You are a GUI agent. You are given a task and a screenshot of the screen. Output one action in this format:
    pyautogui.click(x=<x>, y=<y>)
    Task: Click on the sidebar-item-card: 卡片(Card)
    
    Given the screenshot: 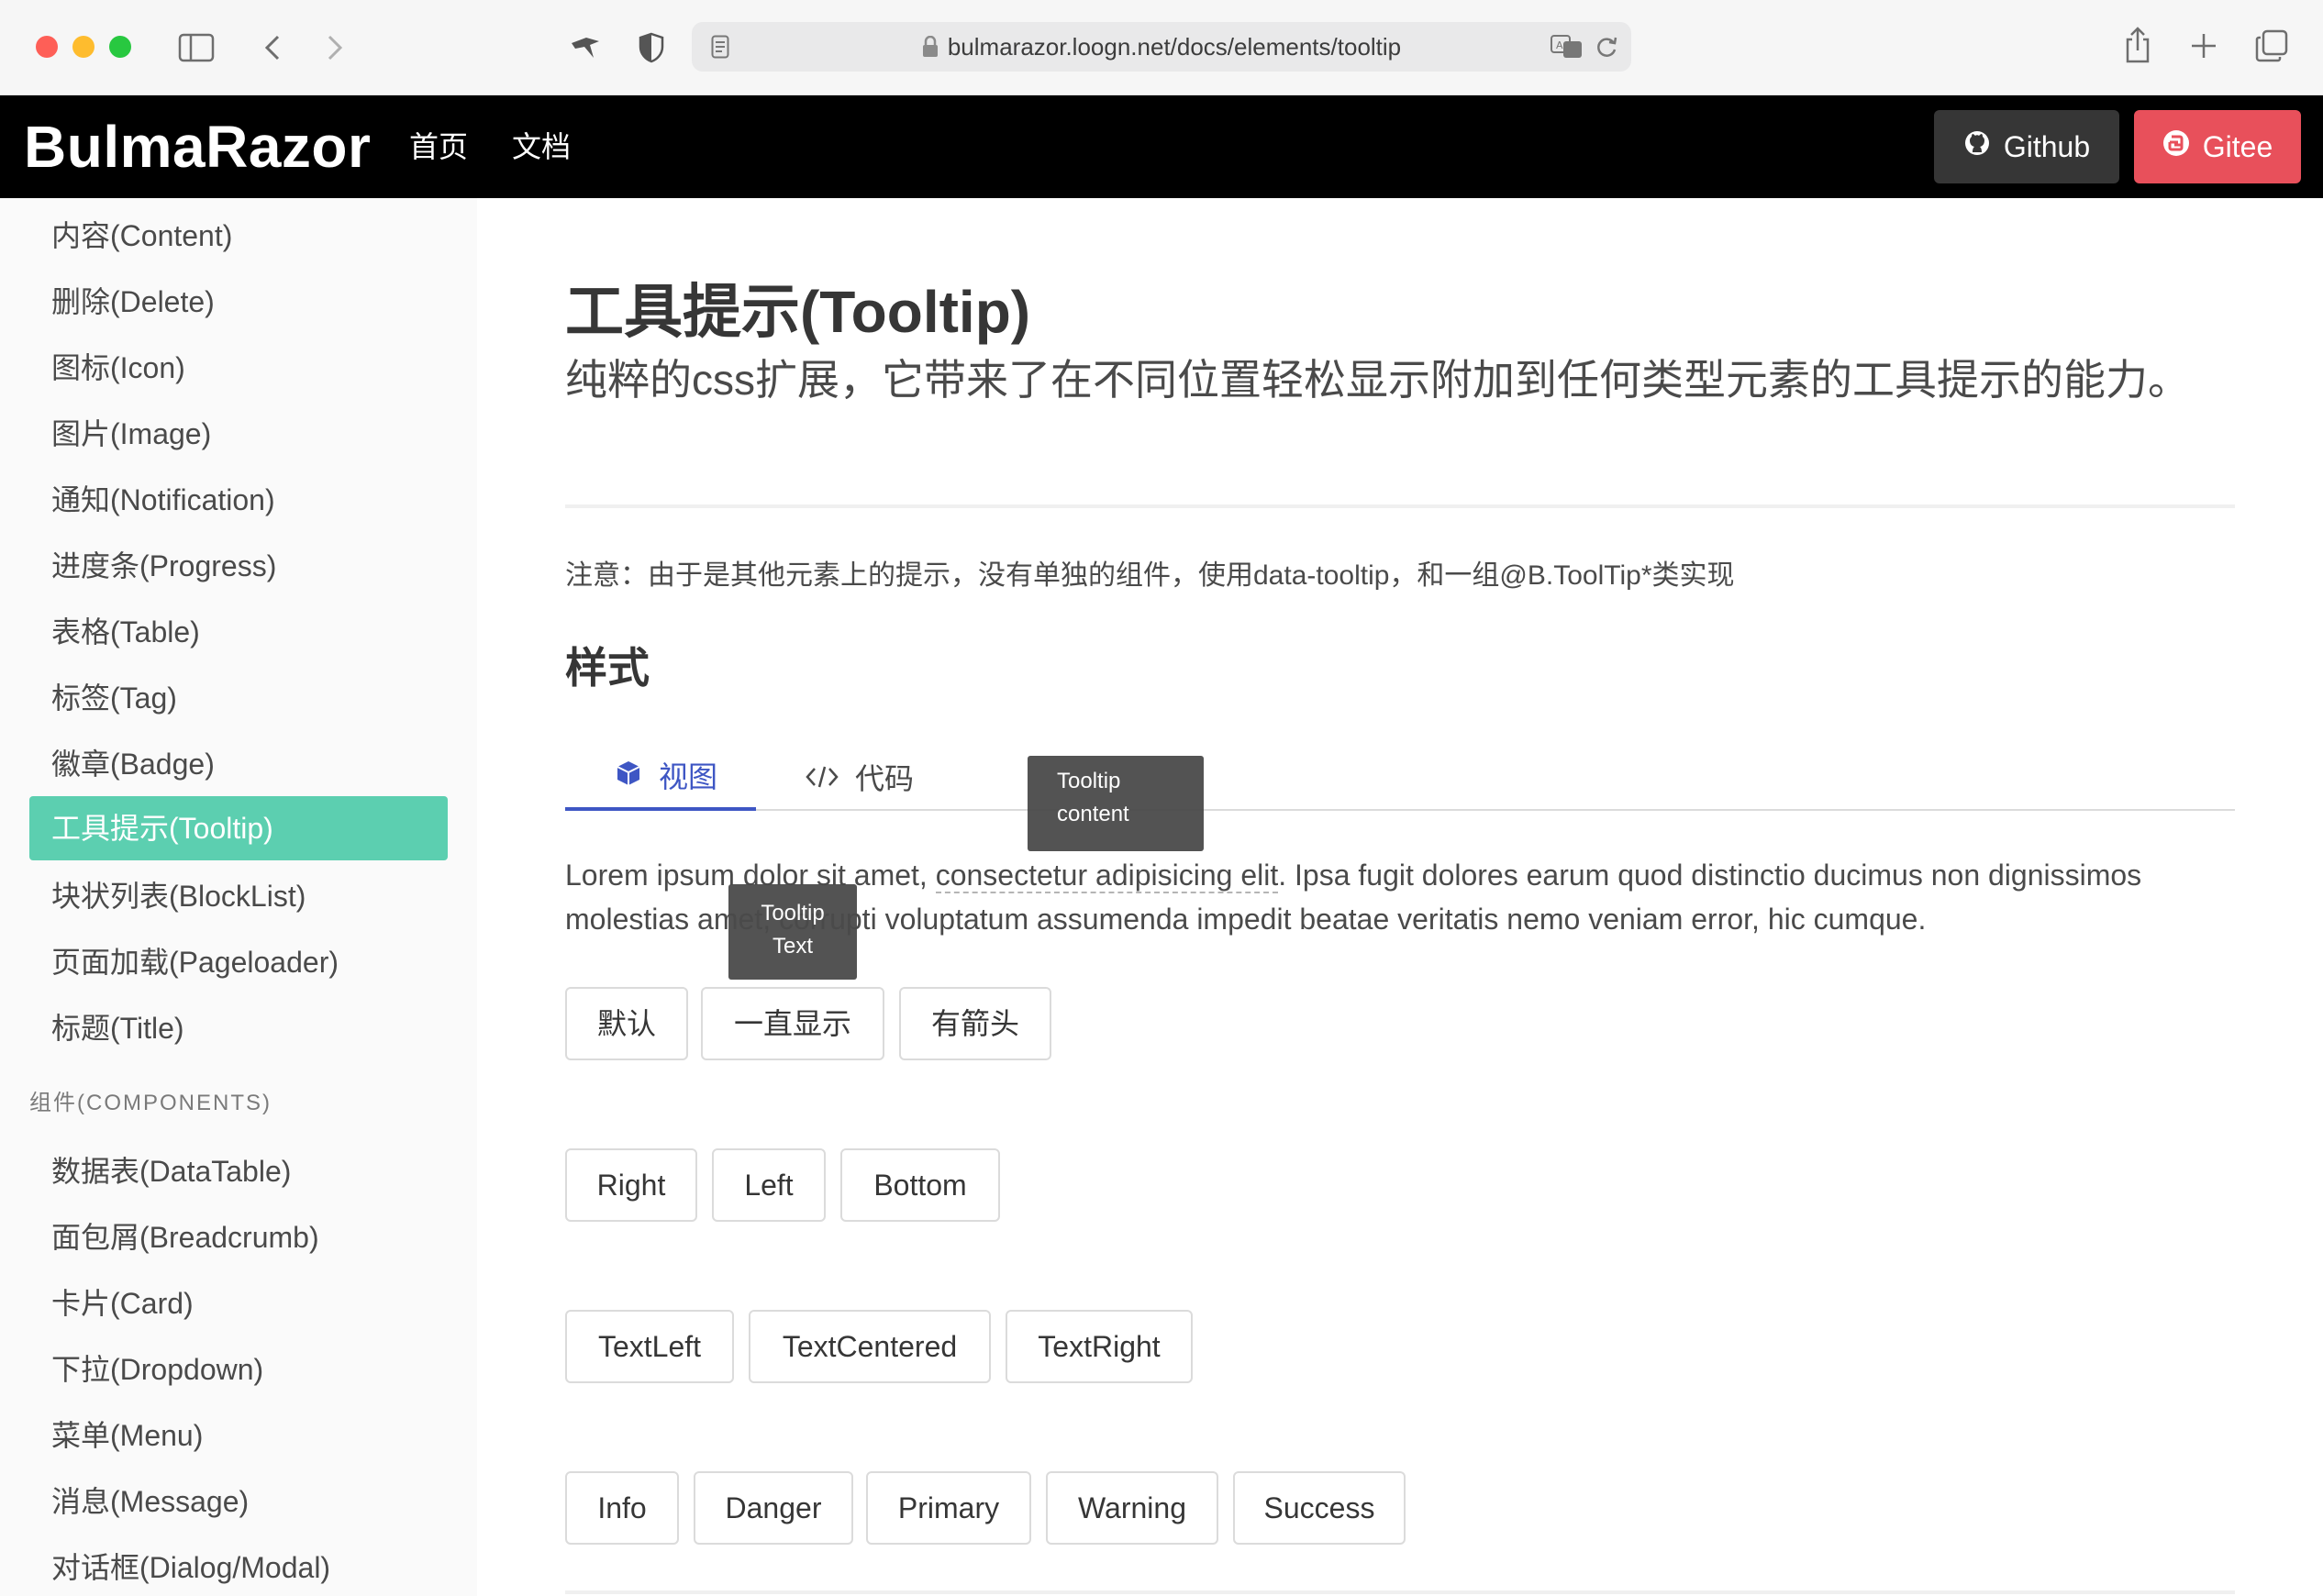 What is the action you would take?
    pyautogui.click(x=238, y=1303)
    